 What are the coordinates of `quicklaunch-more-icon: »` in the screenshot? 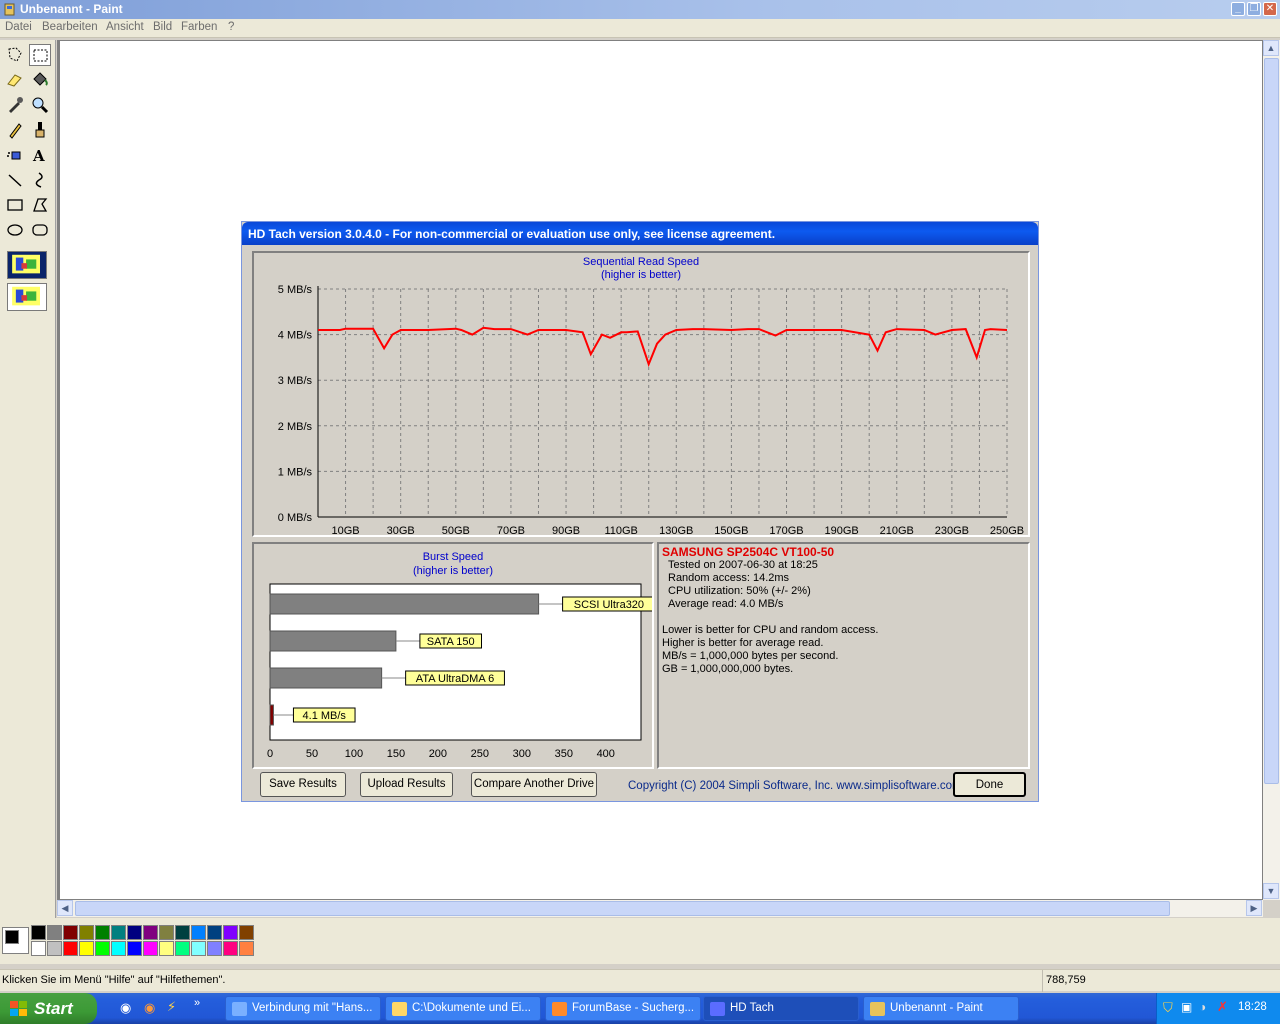 It's located at (197, 1003).